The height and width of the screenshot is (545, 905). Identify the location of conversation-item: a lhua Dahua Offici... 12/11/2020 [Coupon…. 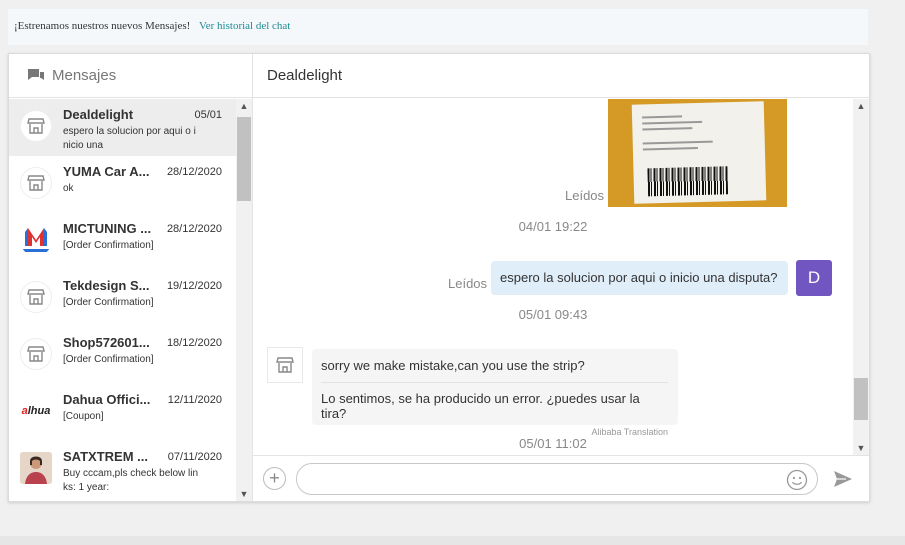
(122, 412).